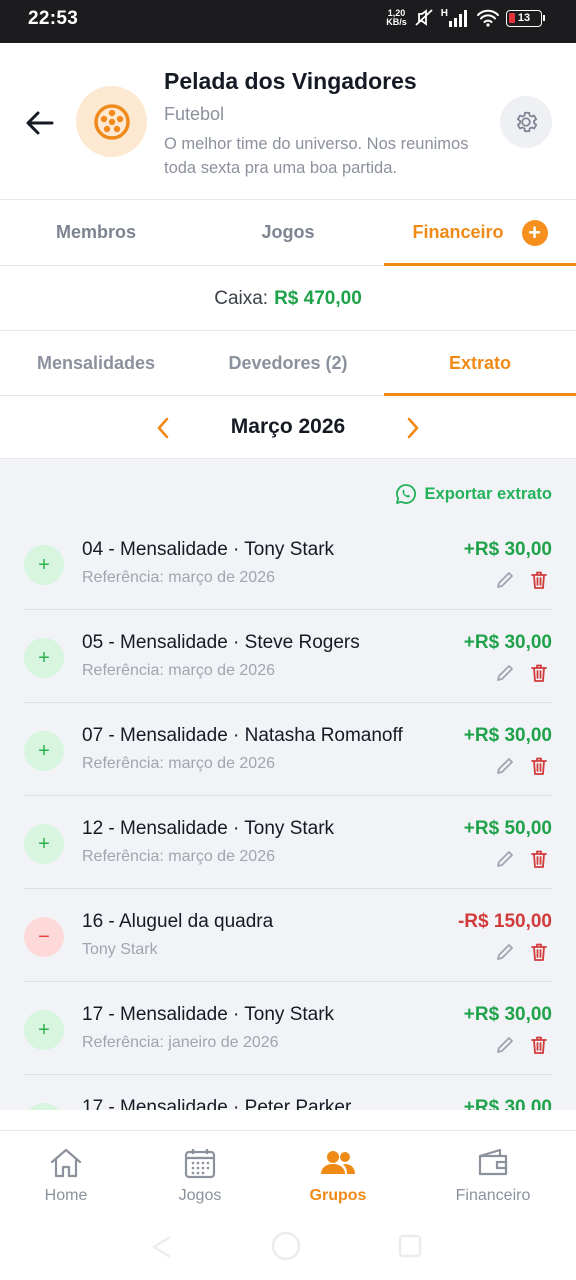 The height and width of the screenshot is (1280, 576). I want to click on arrow-left-icon, so click(40, 123).